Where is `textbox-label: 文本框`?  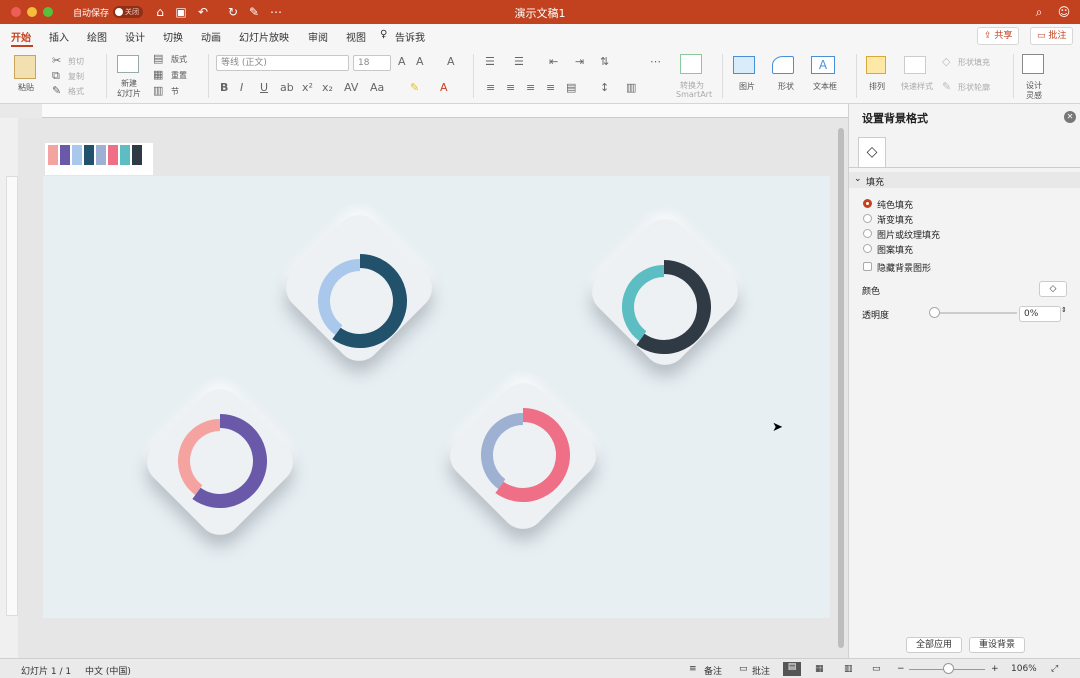 textbox-label: 文本框 is located at coordinates (825, 86).